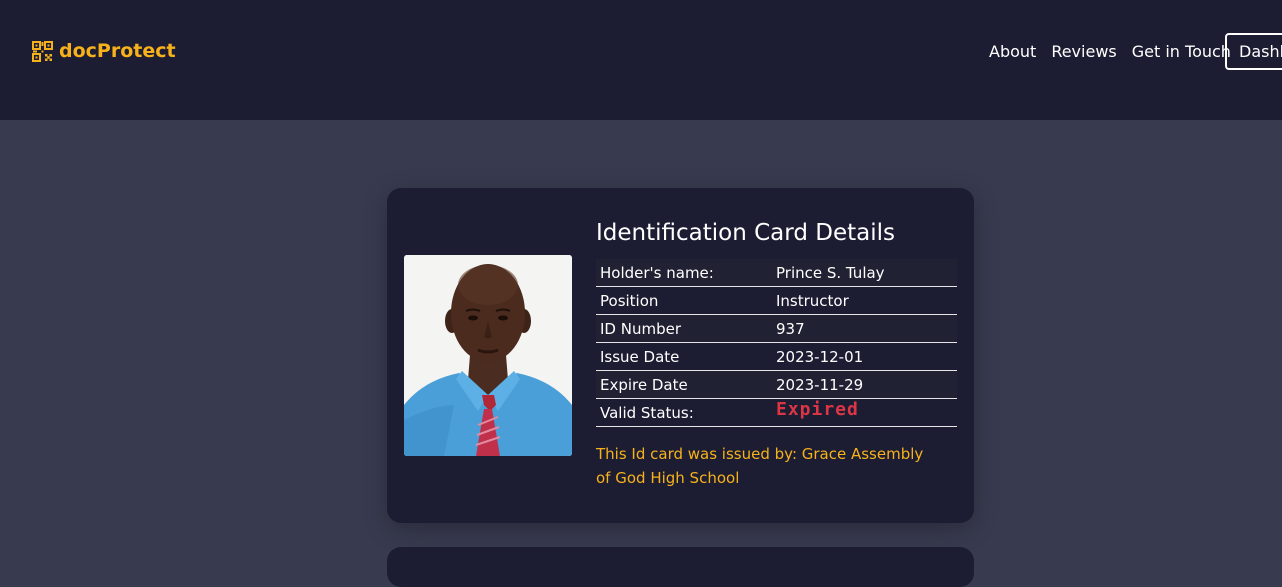 The width and height of the screenshot is (1282, 587). I want to click on table-row: Expire Date 2023-11-29, so click(776, 384).